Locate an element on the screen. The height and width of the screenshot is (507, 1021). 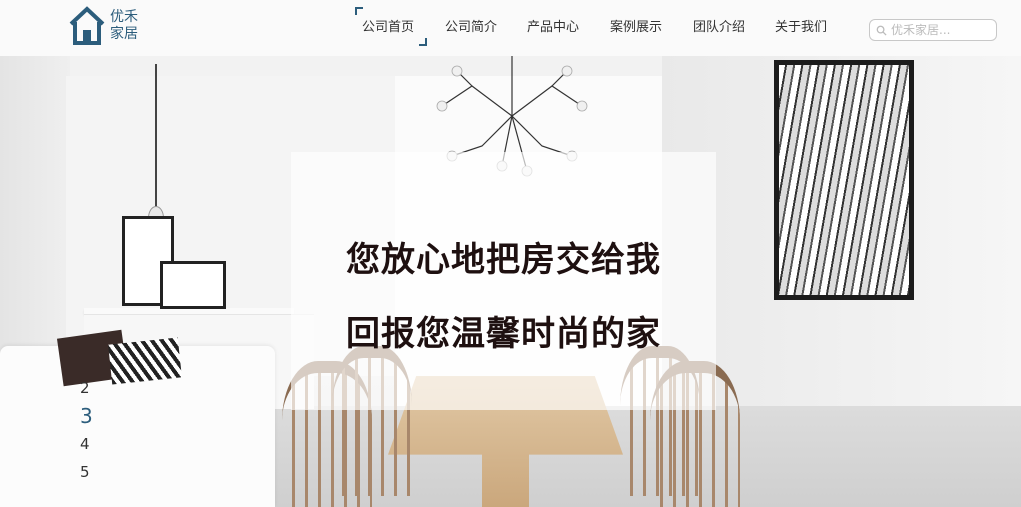
slide-pager-item: 4 is located at coordinates (90, 448).